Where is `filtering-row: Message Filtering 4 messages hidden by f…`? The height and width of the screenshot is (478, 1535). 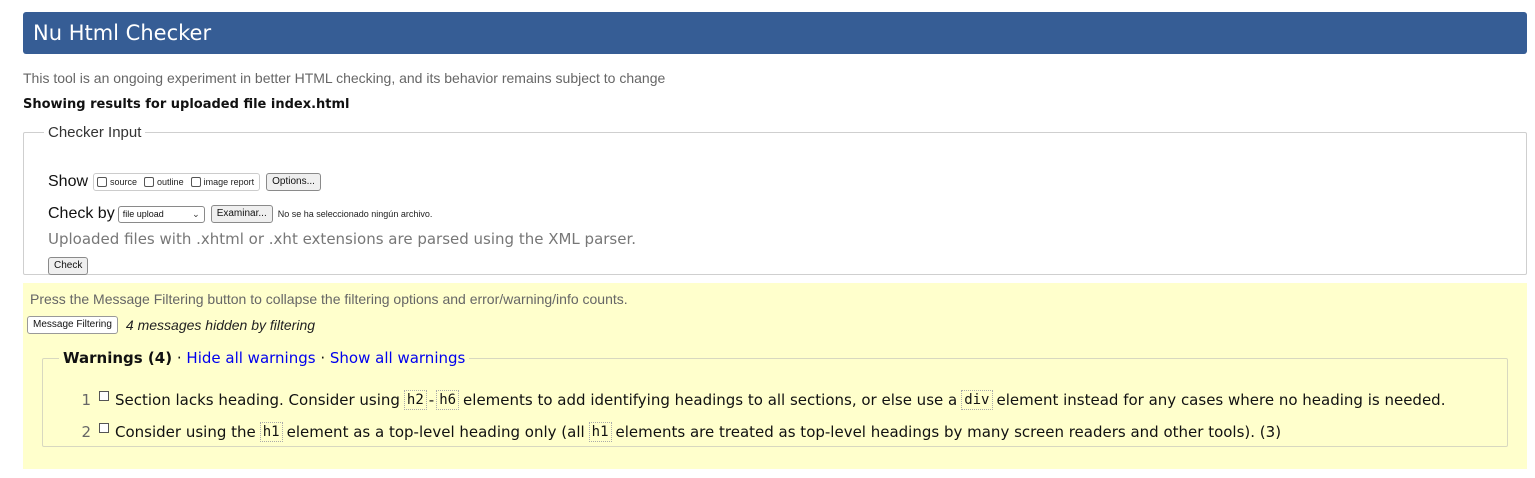 filtering-row: Message Filtering 4 messages hidden by f… is located at coordinates (171, 325).